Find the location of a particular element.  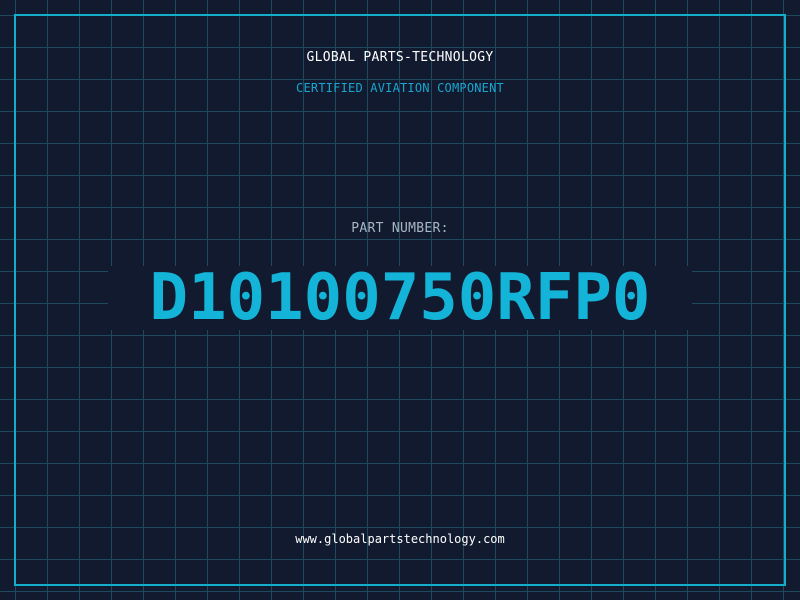

website-link: www.globalpartstechnology.com is located at coordinates (400, 539).